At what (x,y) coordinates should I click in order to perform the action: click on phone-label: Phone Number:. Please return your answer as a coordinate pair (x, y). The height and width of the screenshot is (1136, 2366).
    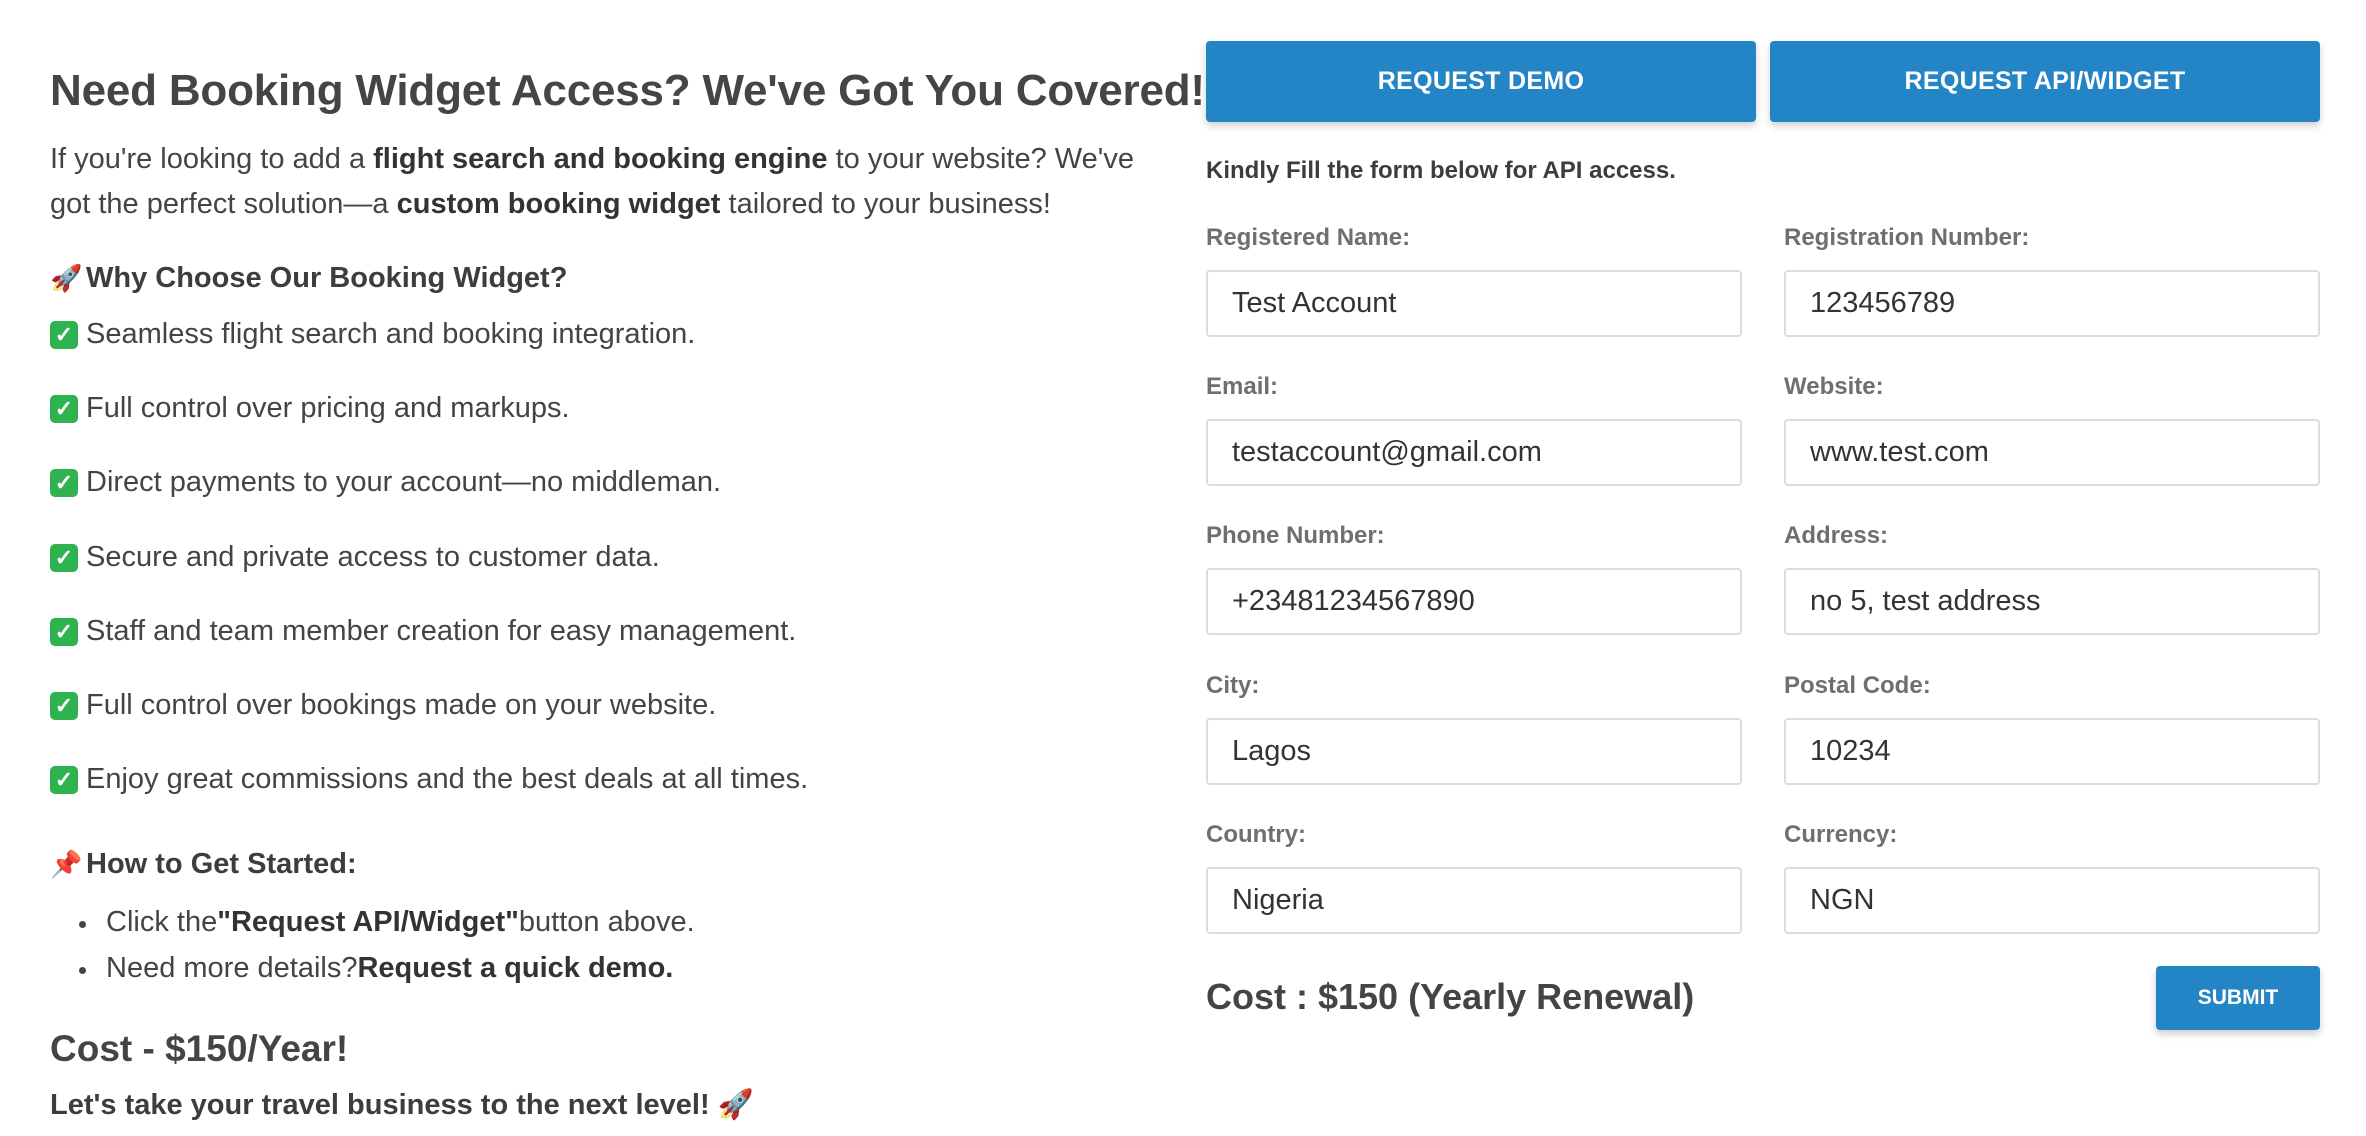
    Looking at the image, I should click on (1295, 535).